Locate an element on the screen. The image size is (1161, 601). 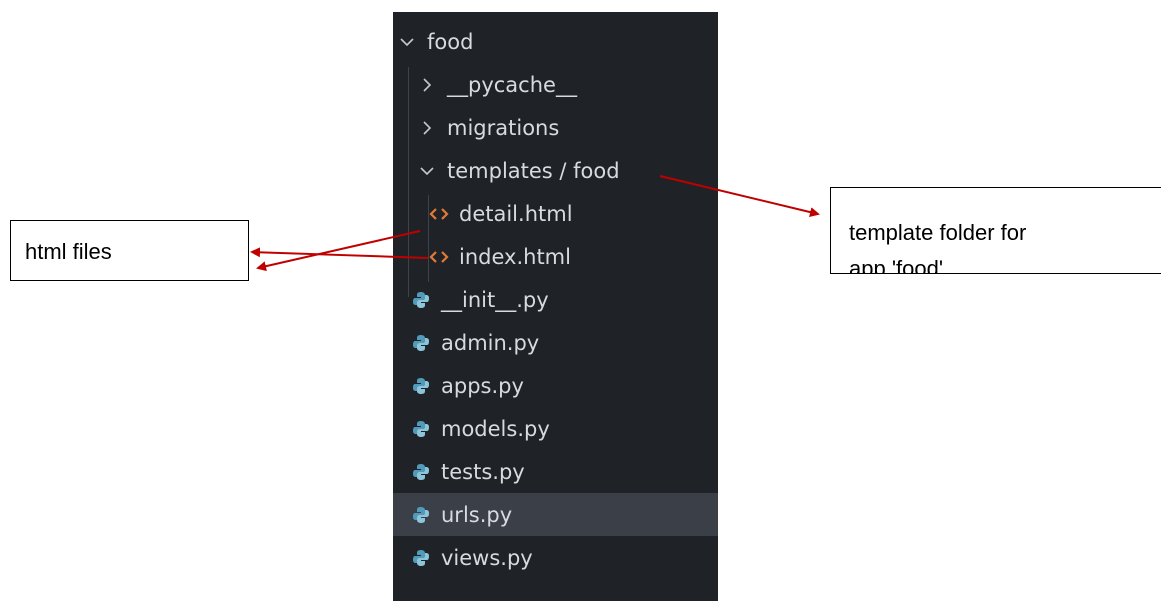
arrow-to-template-callout is located at coordinates (739, 196).